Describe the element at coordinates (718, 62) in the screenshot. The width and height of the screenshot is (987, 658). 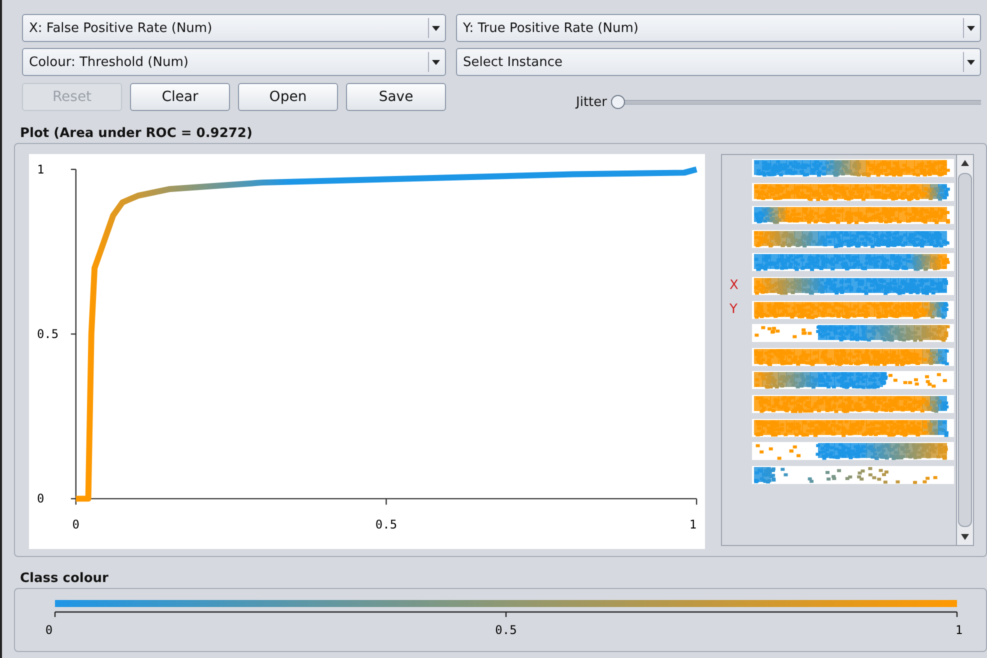
I see `instance-dropdown: Select Instance` at that location.